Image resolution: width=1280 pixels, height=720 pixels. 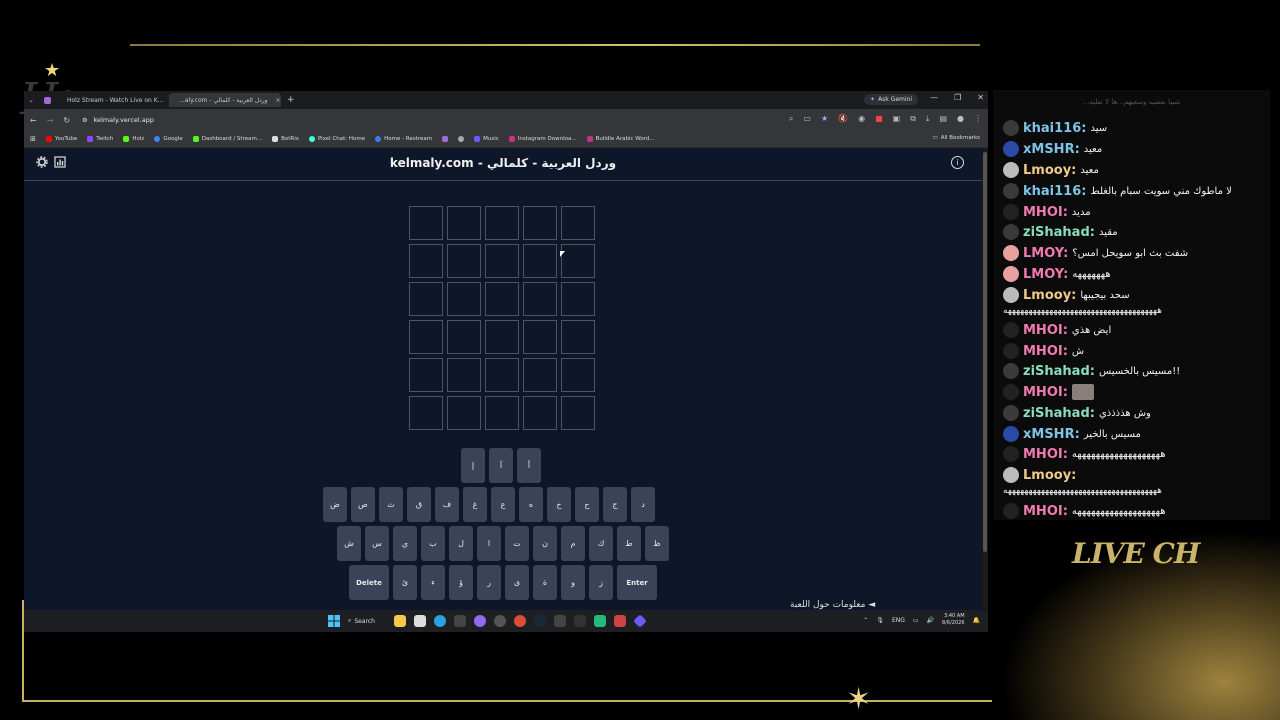 I want to click on key: و, so click(x=573, y=582).